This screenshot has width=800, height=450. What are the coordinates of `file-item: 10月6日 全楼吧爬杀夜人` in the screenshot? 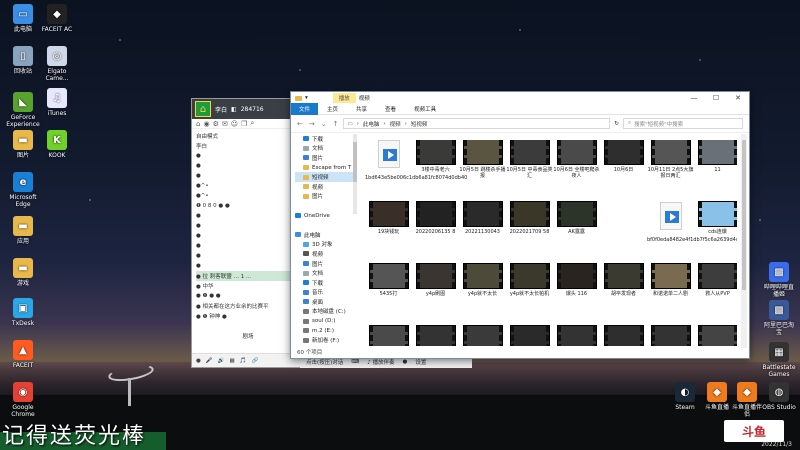 It's located at (576, 171).